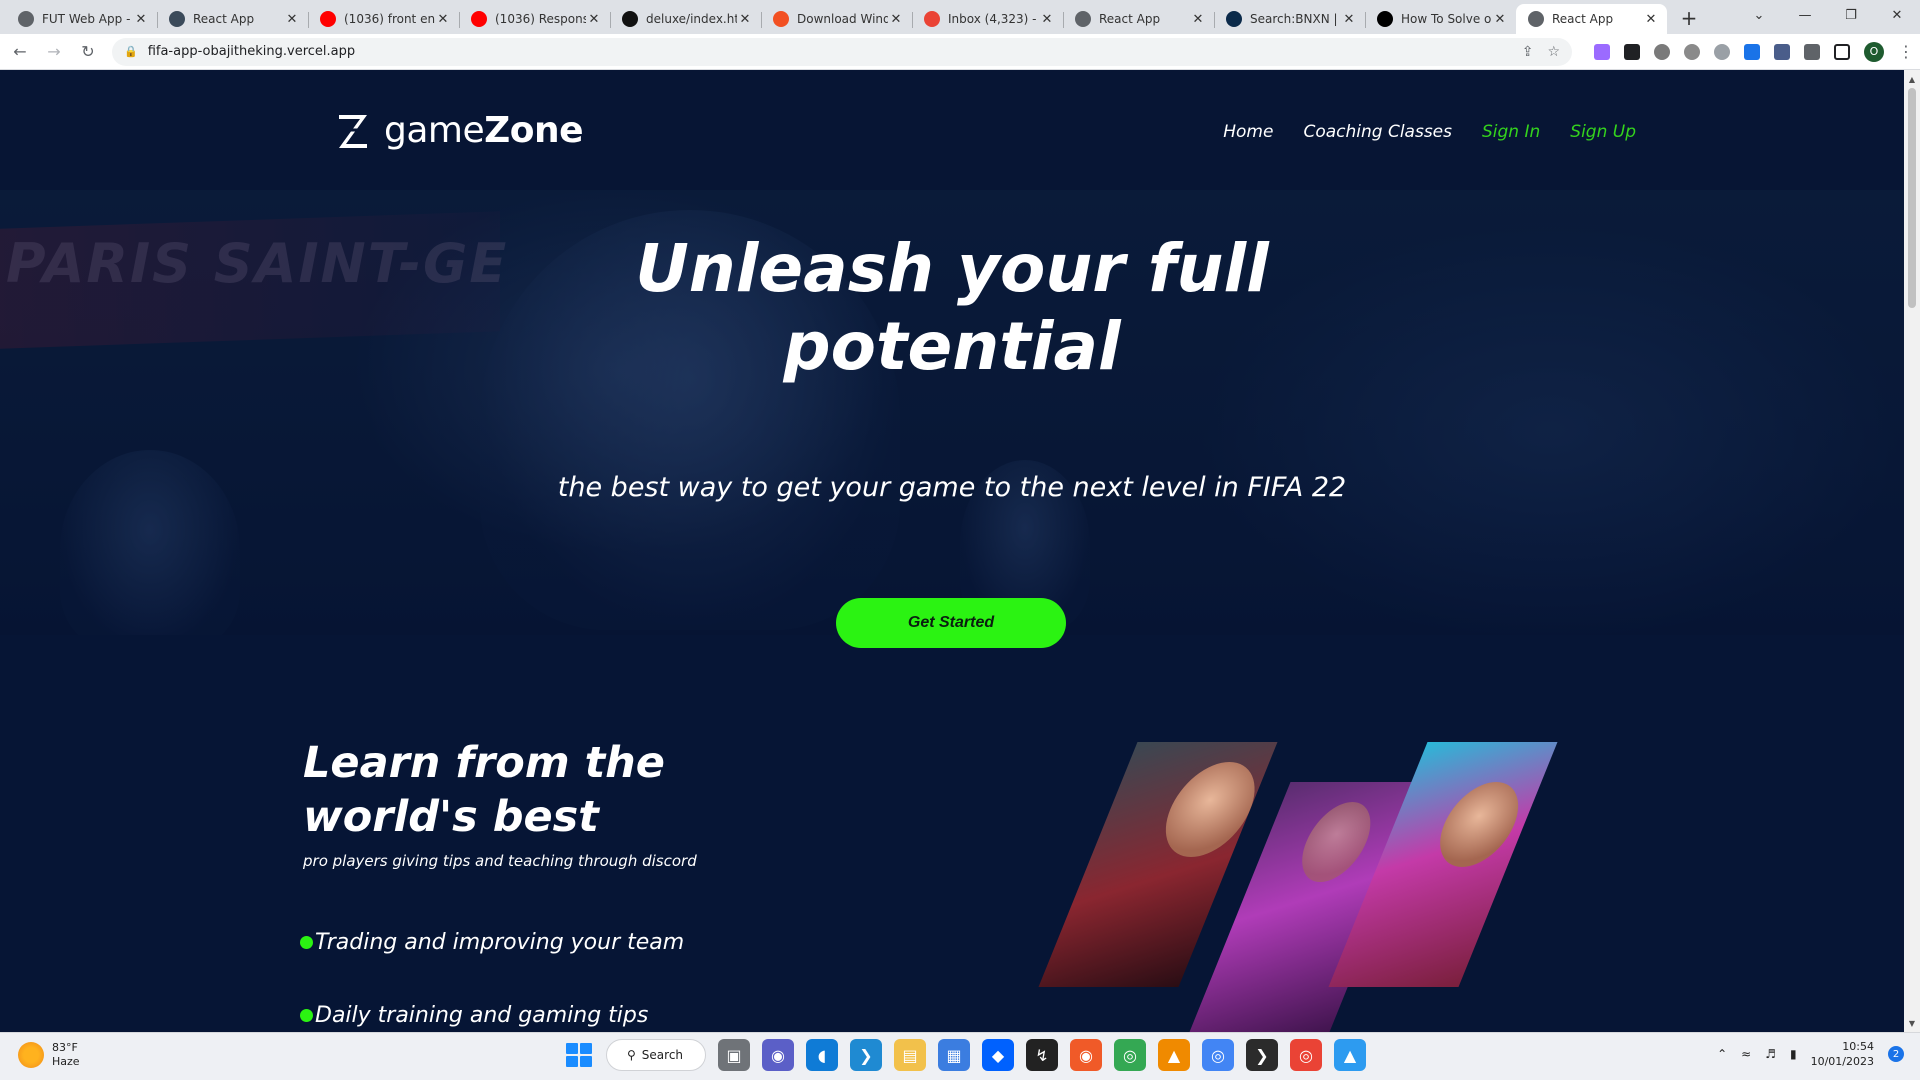  What do you see at coordinates (1289, 19) in the screenshot?
I see `browser-tab: Search:BNXN | E ✕` at bounding box center [1289, 19].